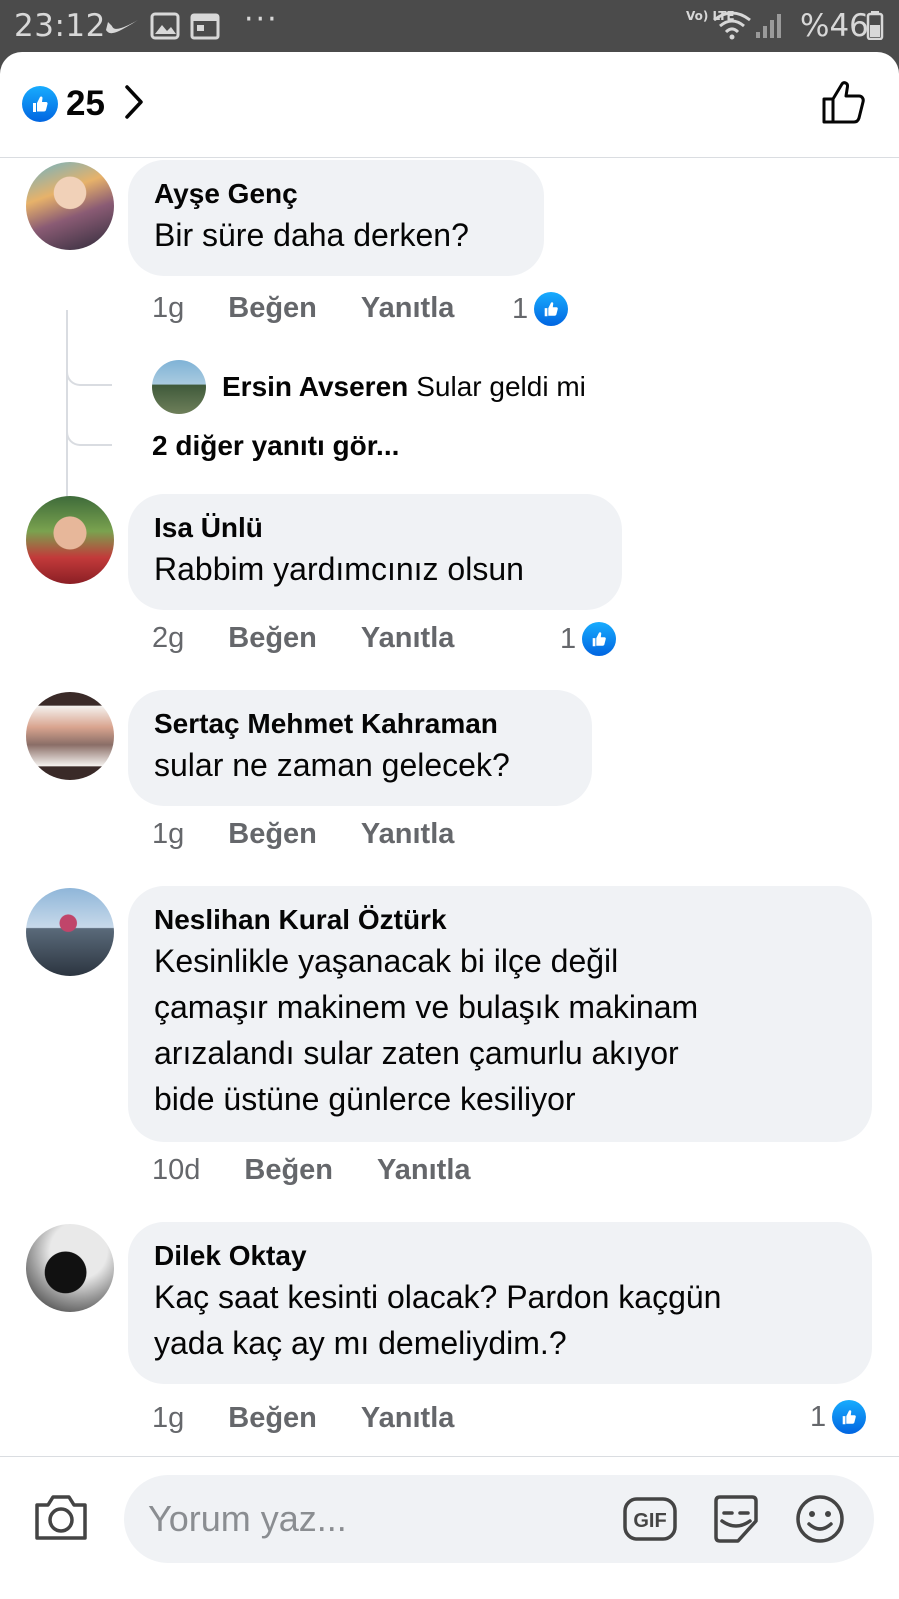  What do you see at coordinates (261, 19) in the screenshot?
I see `more-dots-icon: ···` at bounding box center [261, 19].